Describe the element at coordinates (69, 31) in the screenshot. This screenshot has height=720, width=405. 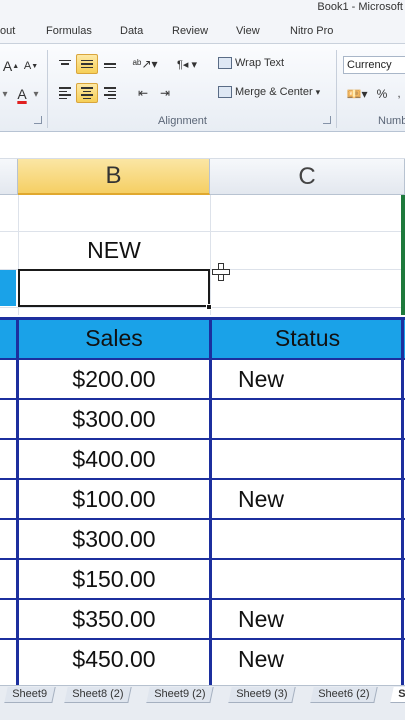
I see `tab-formulas: Formulas` at that location.